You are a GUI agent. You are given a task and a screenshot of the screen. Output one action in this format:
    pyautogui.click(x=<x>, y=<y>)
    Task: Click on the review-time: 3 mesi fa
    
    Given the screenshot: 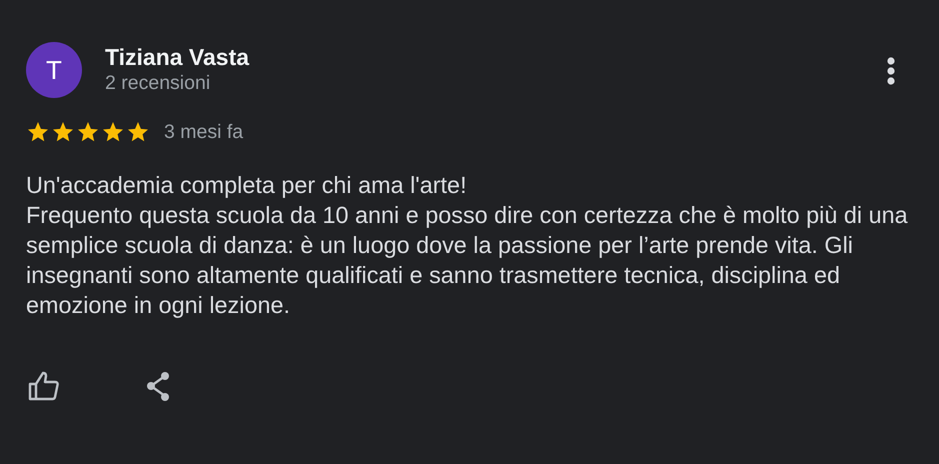 What is the action you would take?
    pyautogui.click(x=204, y=132)
    